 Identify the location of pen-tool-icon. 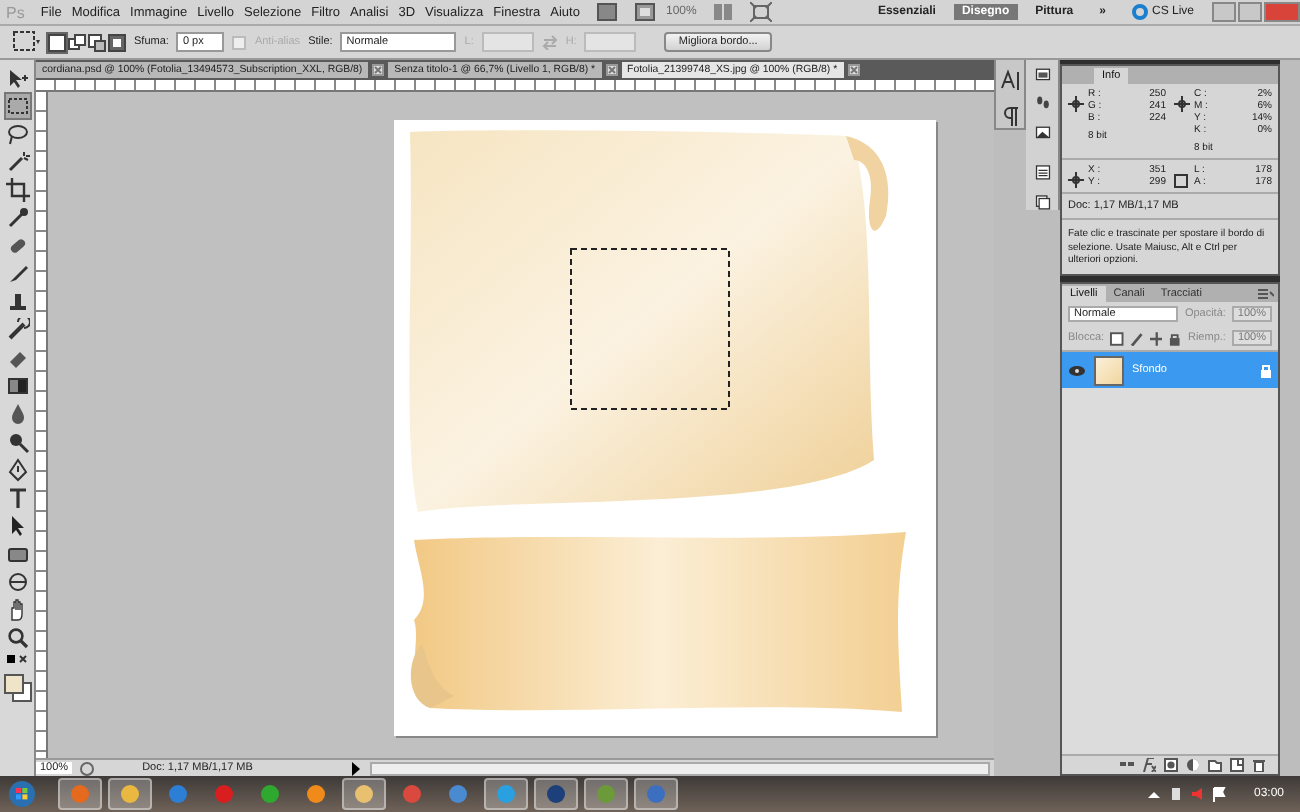
(17, 470).